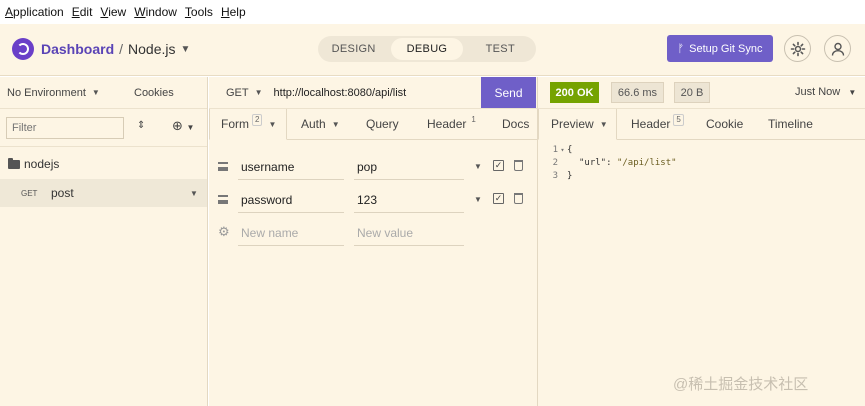 The width and height of the screenshot is (865, 406). What do you see at coordinates (42, 164) in the screenshot?
I see `folder-name: nodejs` at bounding box center [42, 164].